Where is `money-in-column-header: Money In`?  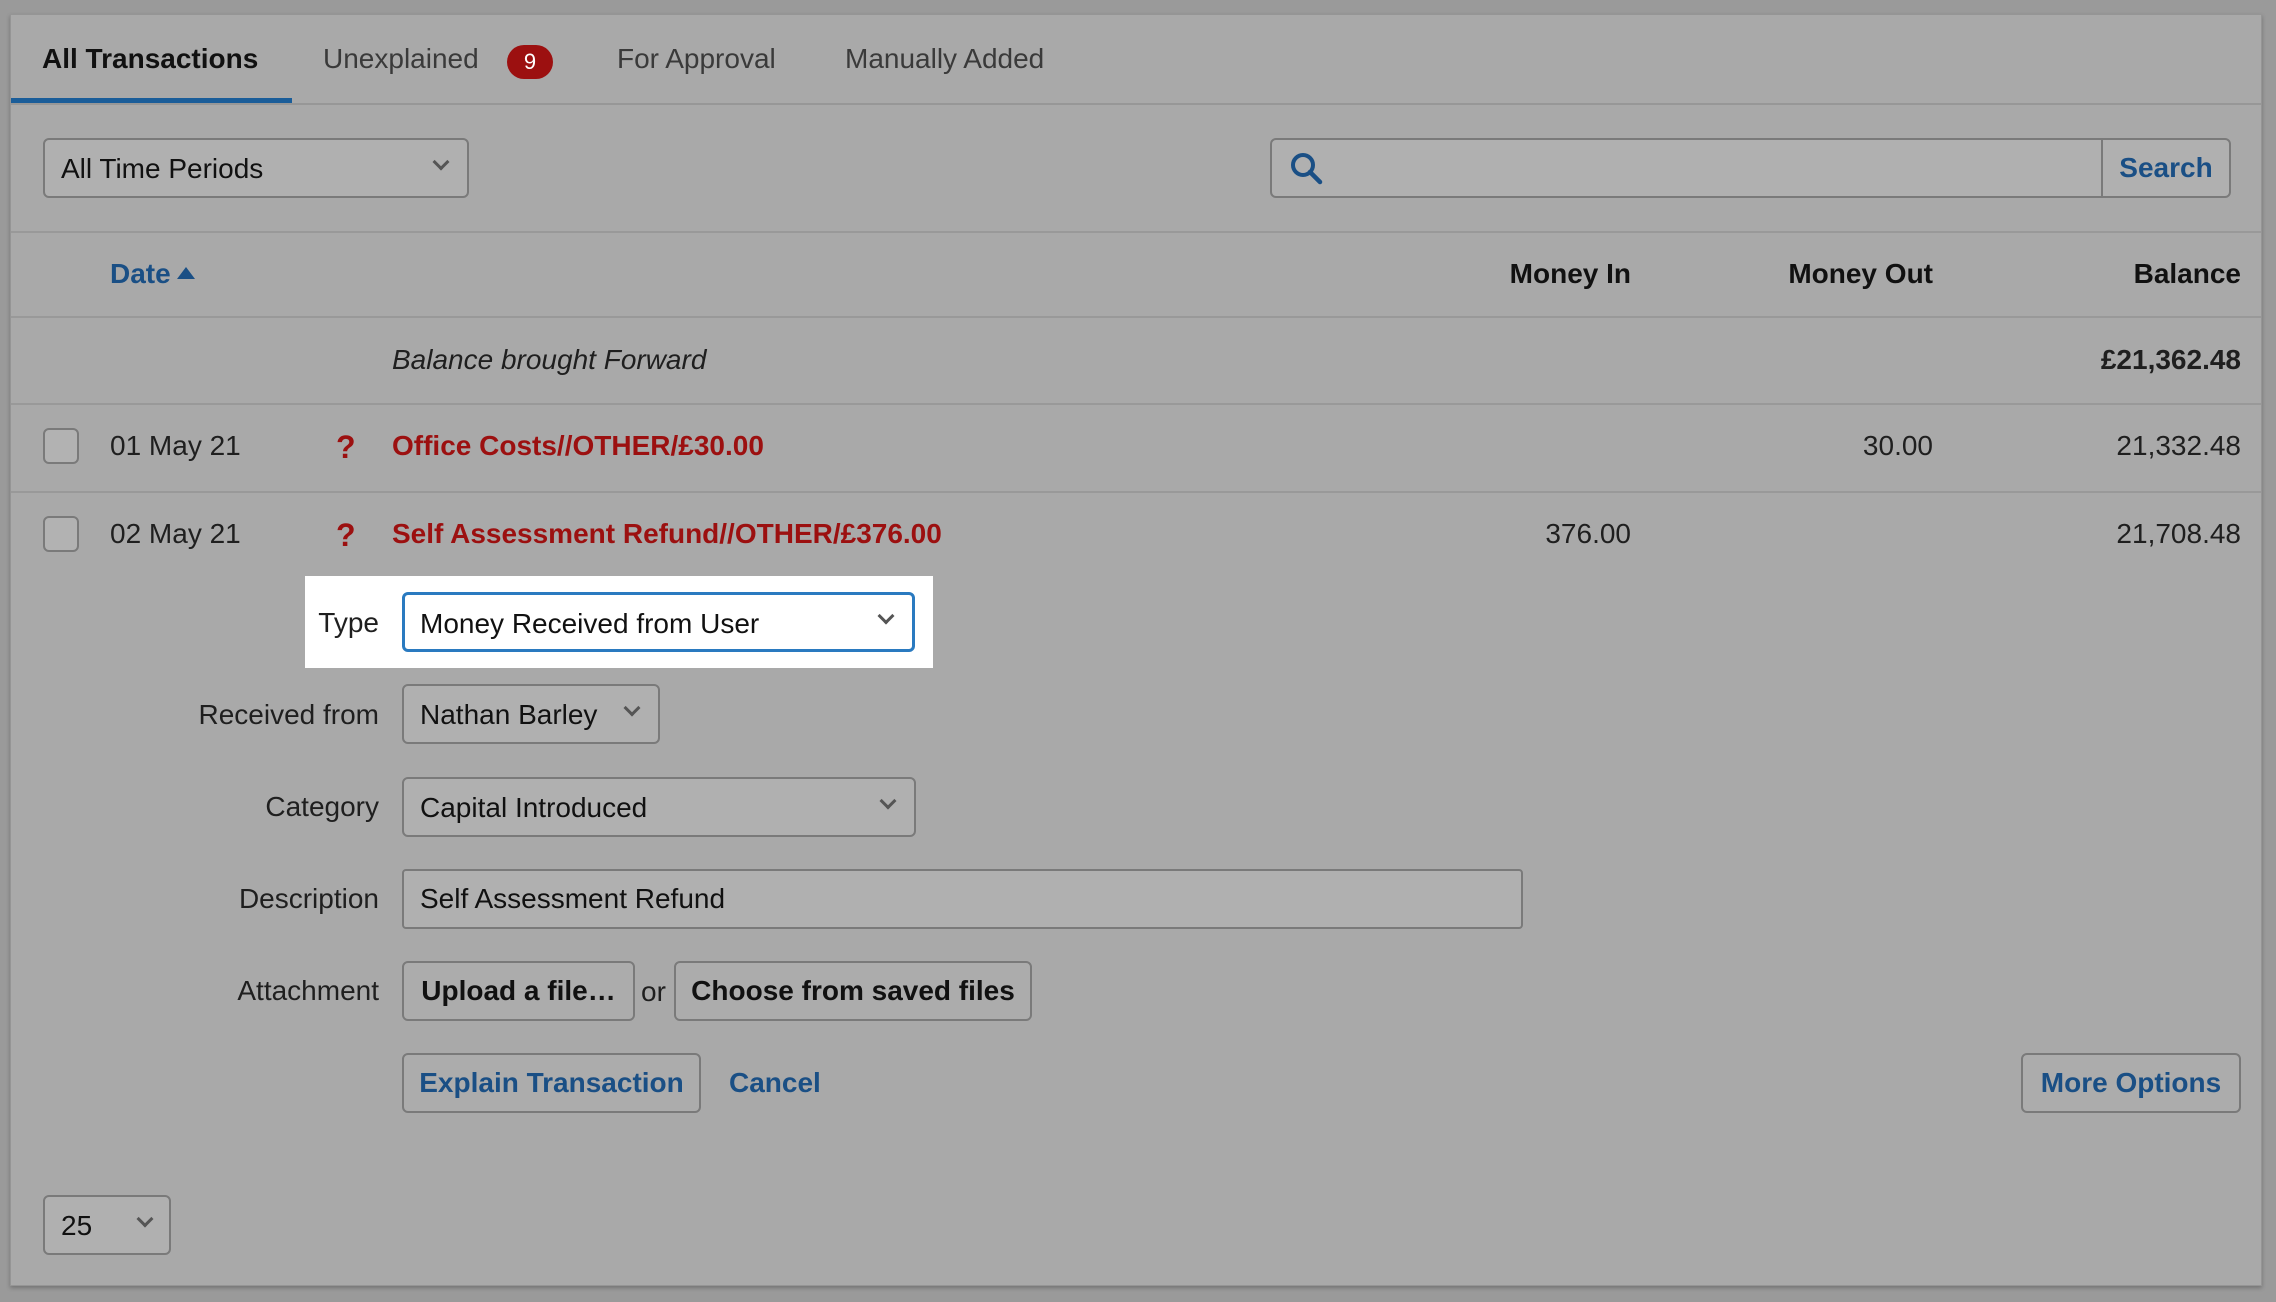
money-in-column-header: Money In is located at coordinates (1570, 273).